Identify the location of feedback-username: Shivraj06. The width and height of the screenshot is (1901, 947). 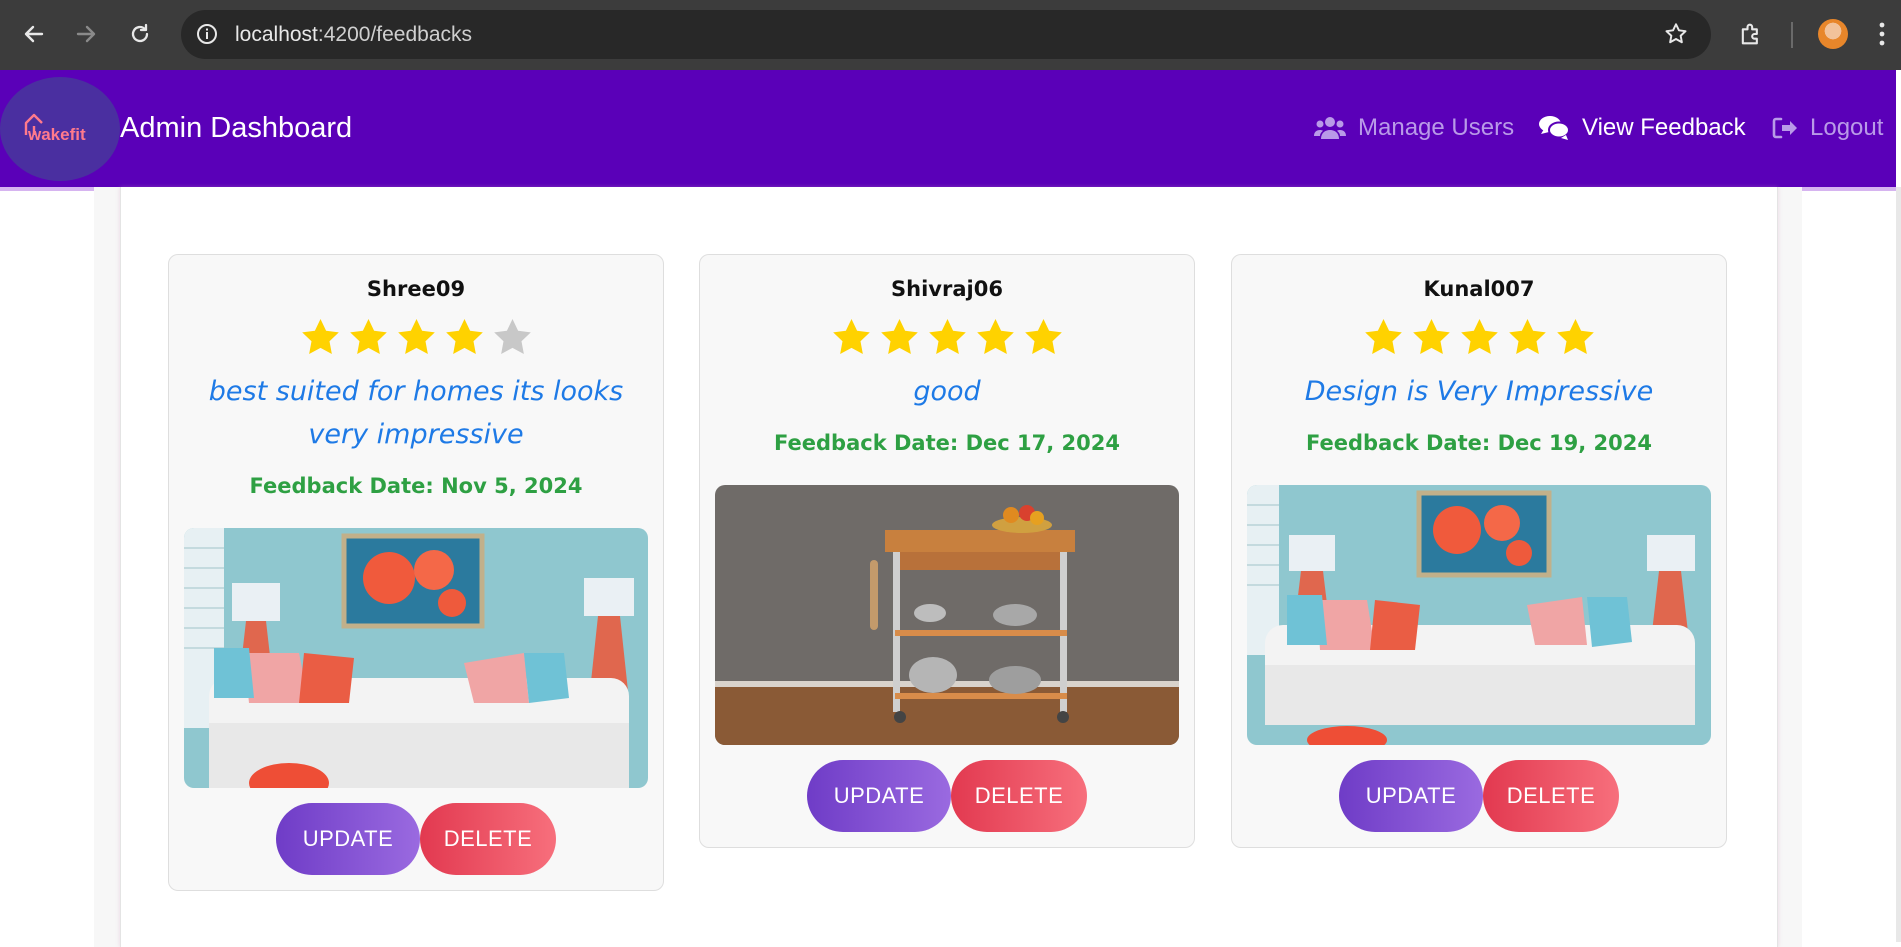
(947, 289).